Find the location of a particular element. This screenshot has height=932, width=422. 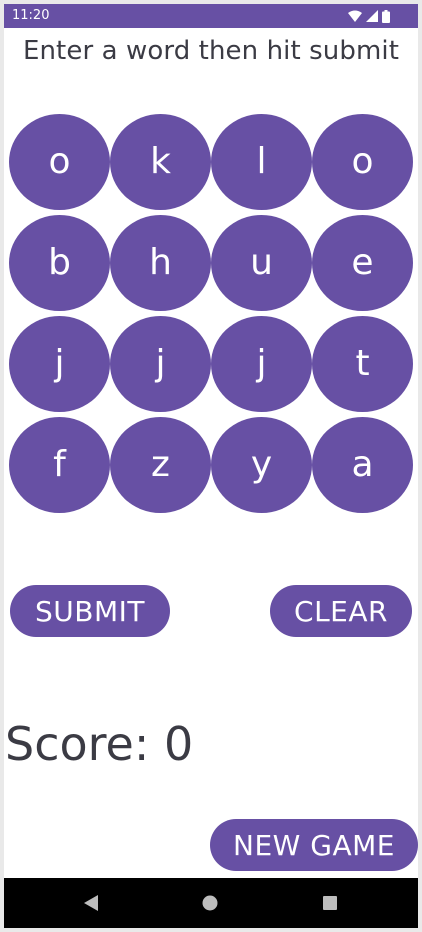

letter-tile: u is located at coordinates (261, 263).